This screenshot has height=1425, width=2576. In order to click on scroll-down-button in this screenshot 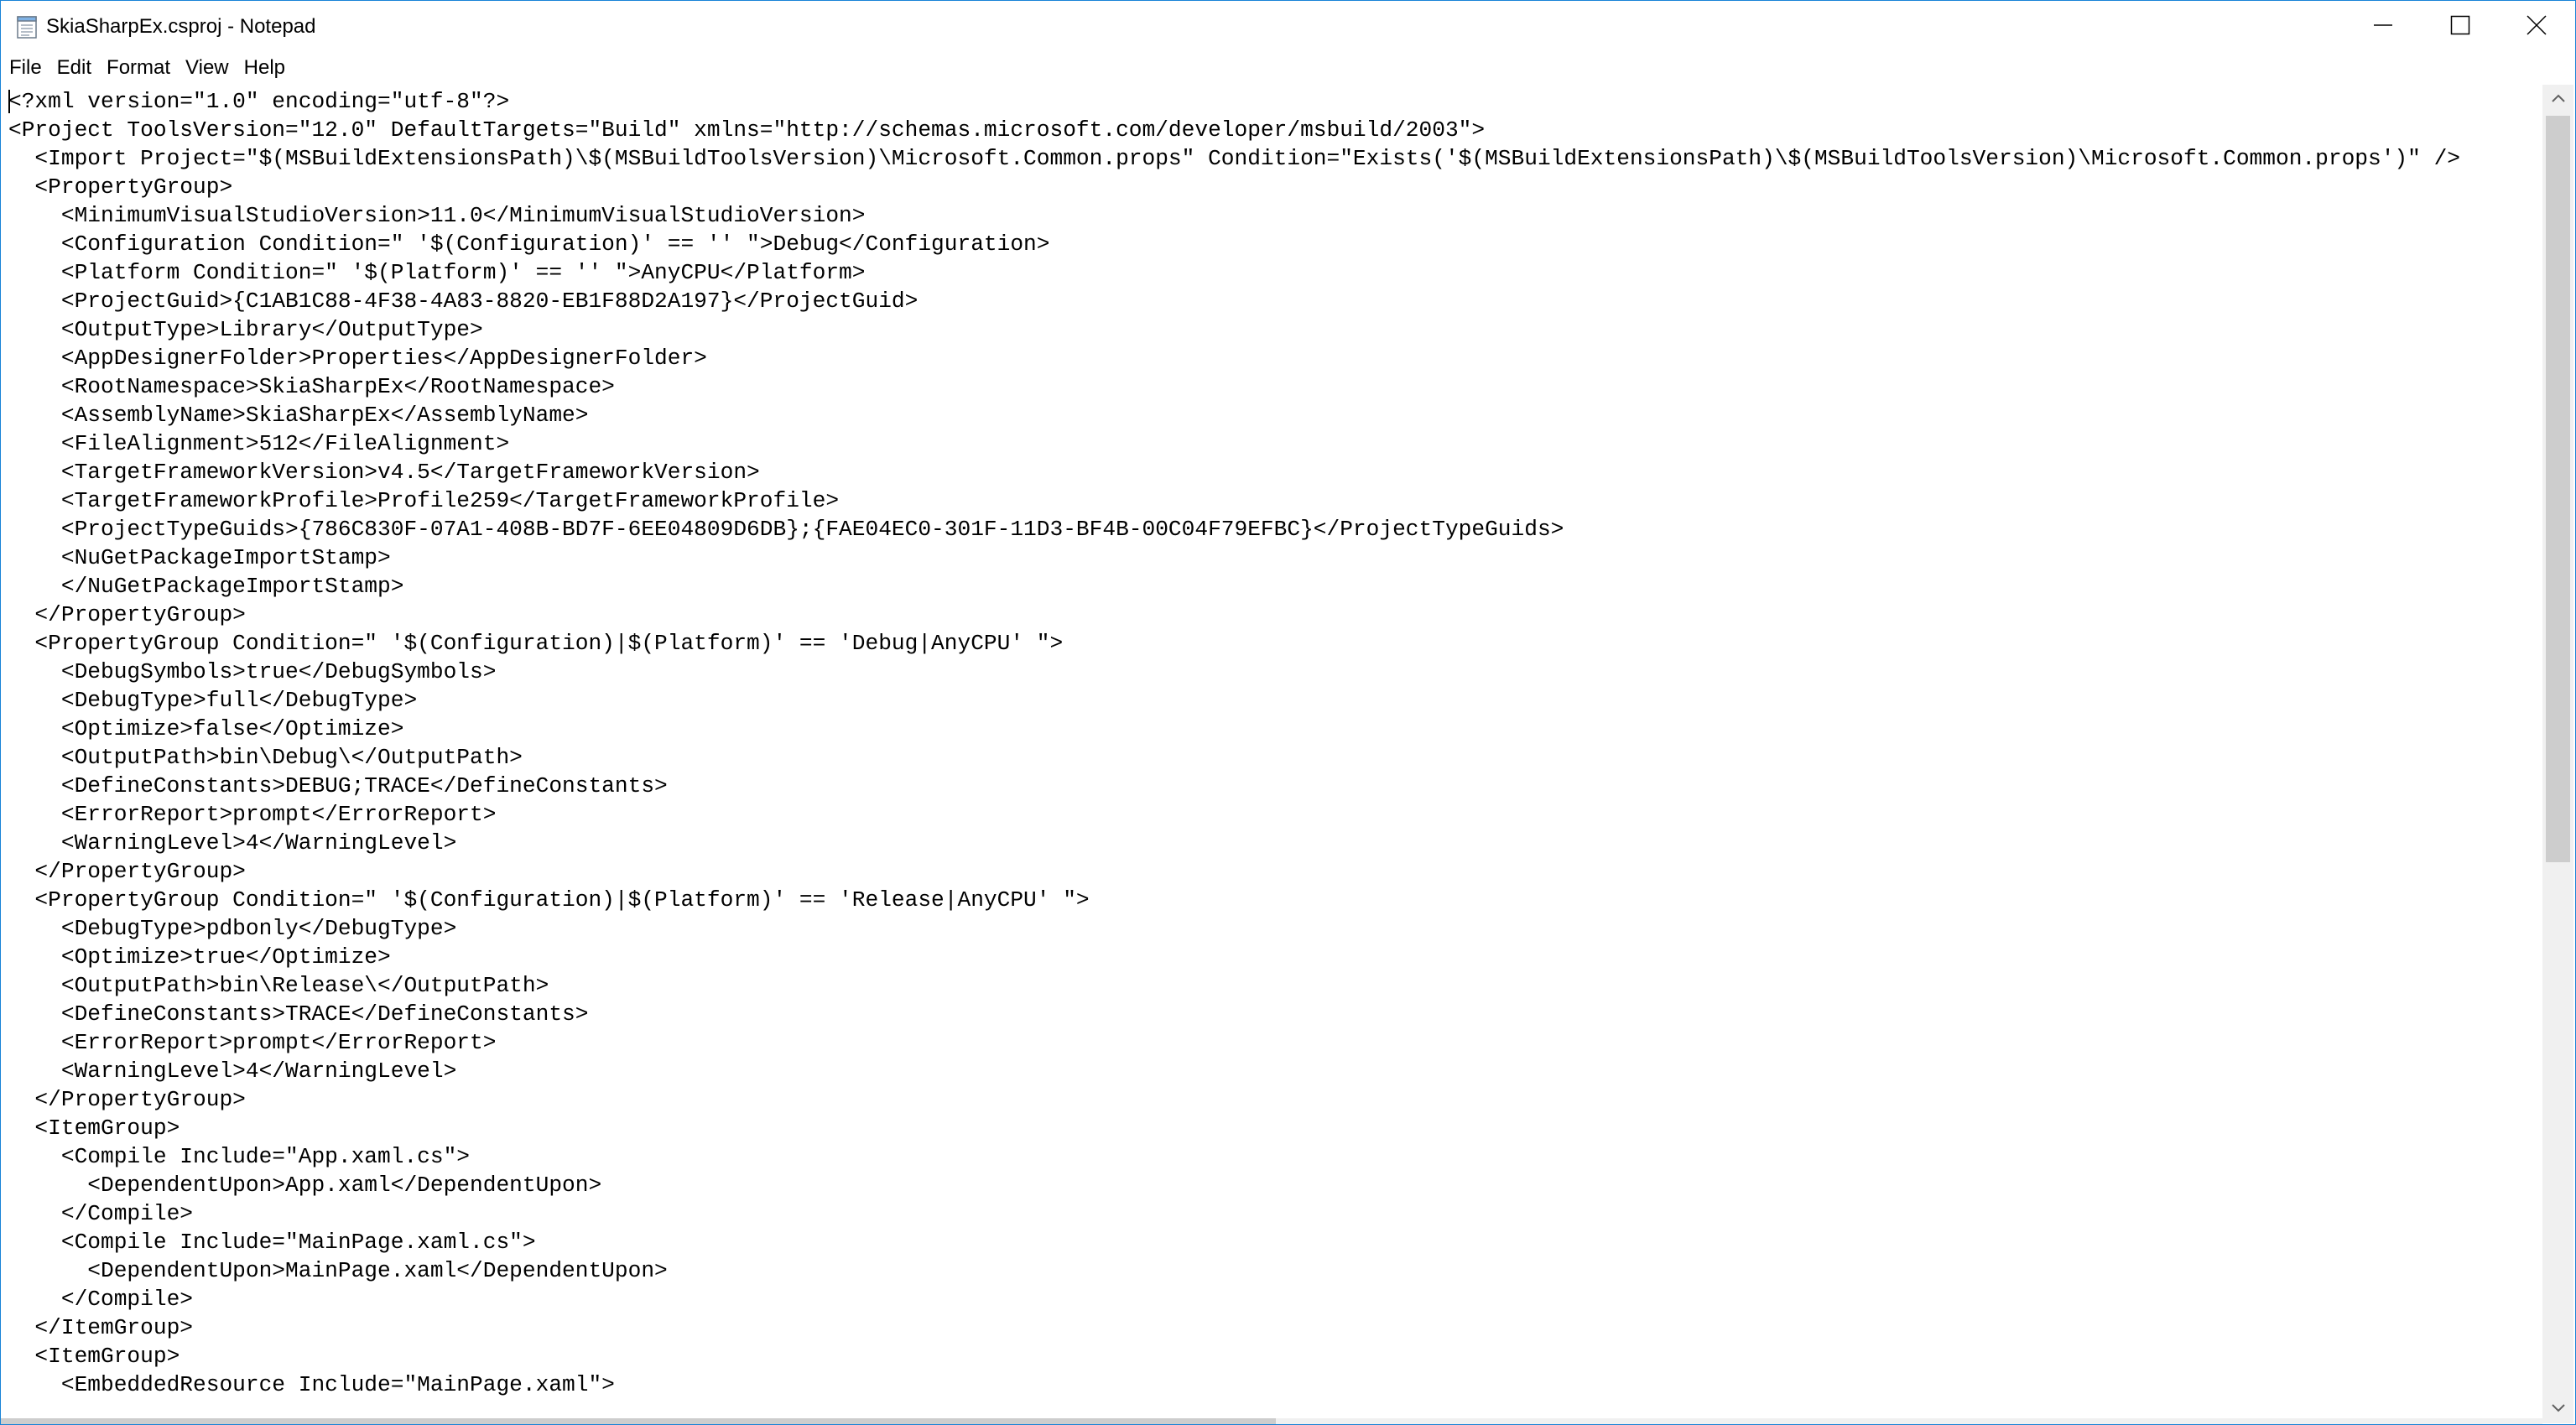, I will do `click(2557, 1409)`.